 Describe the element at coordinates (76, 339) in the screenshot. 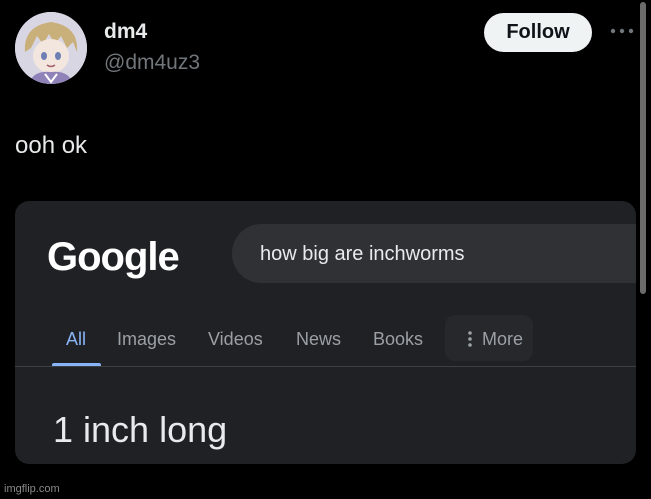

I see `tab-all: All` at that location.